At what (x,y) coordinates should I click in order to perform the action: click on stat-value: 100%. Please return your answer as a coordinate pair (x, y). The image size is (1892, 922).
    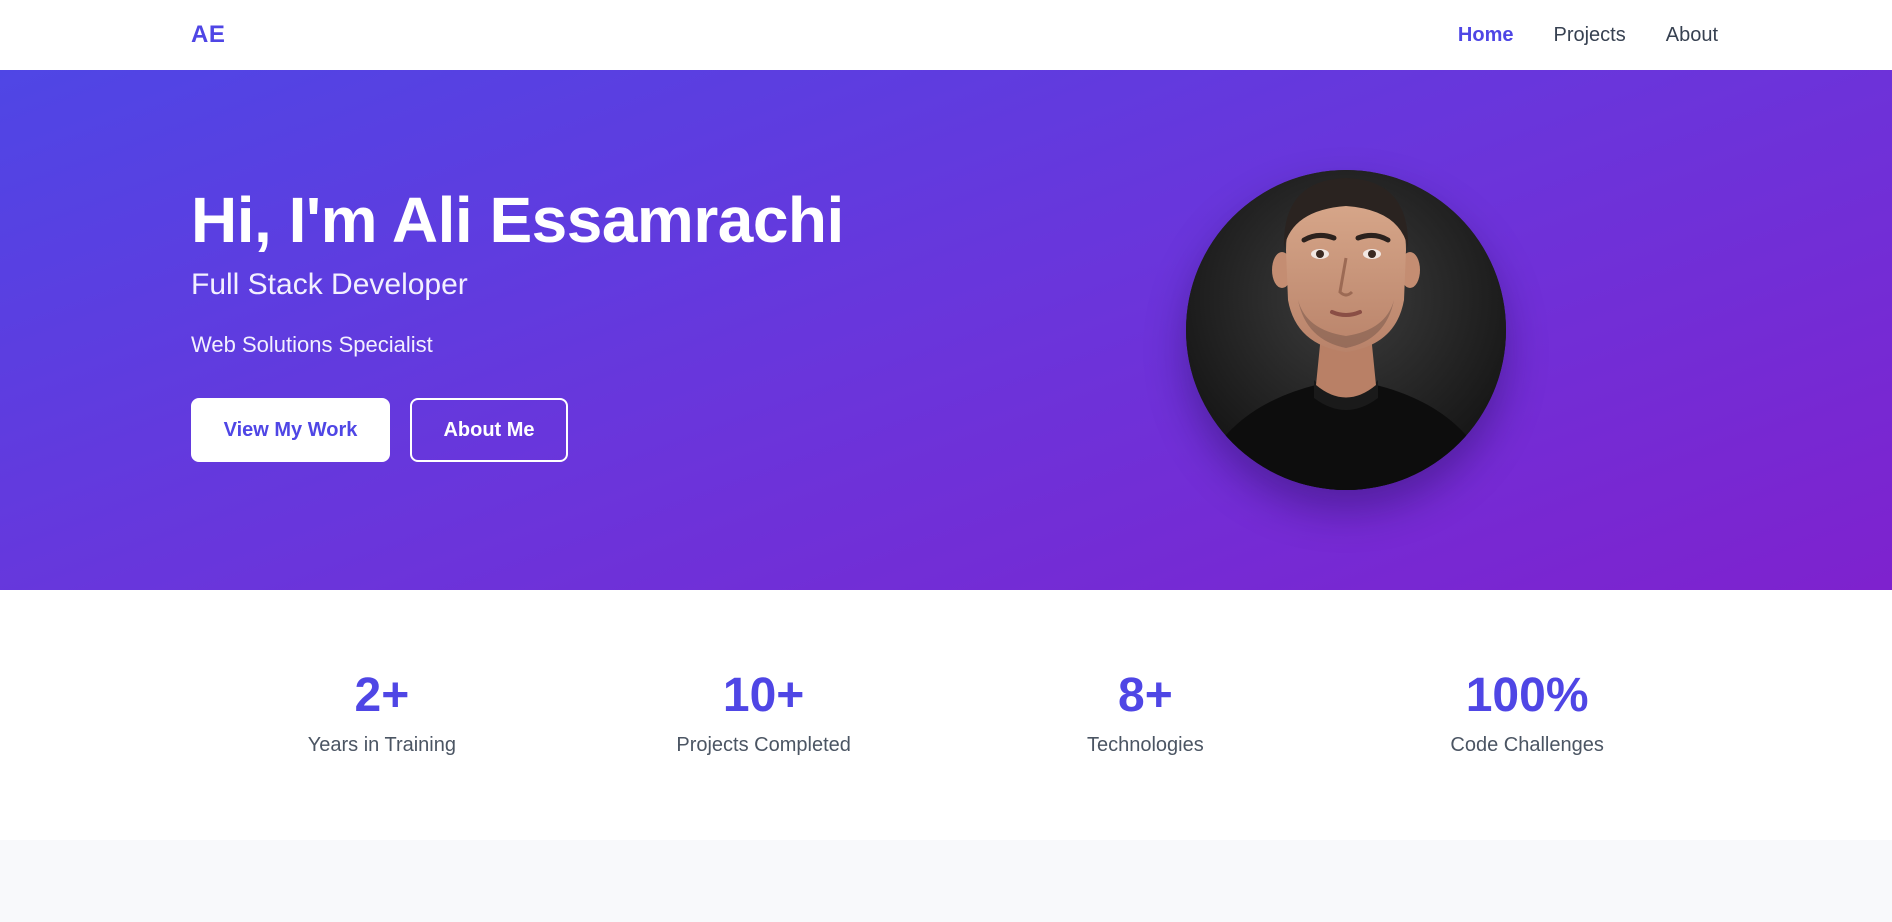
    Looking at the image, I should click on (1527, 695).